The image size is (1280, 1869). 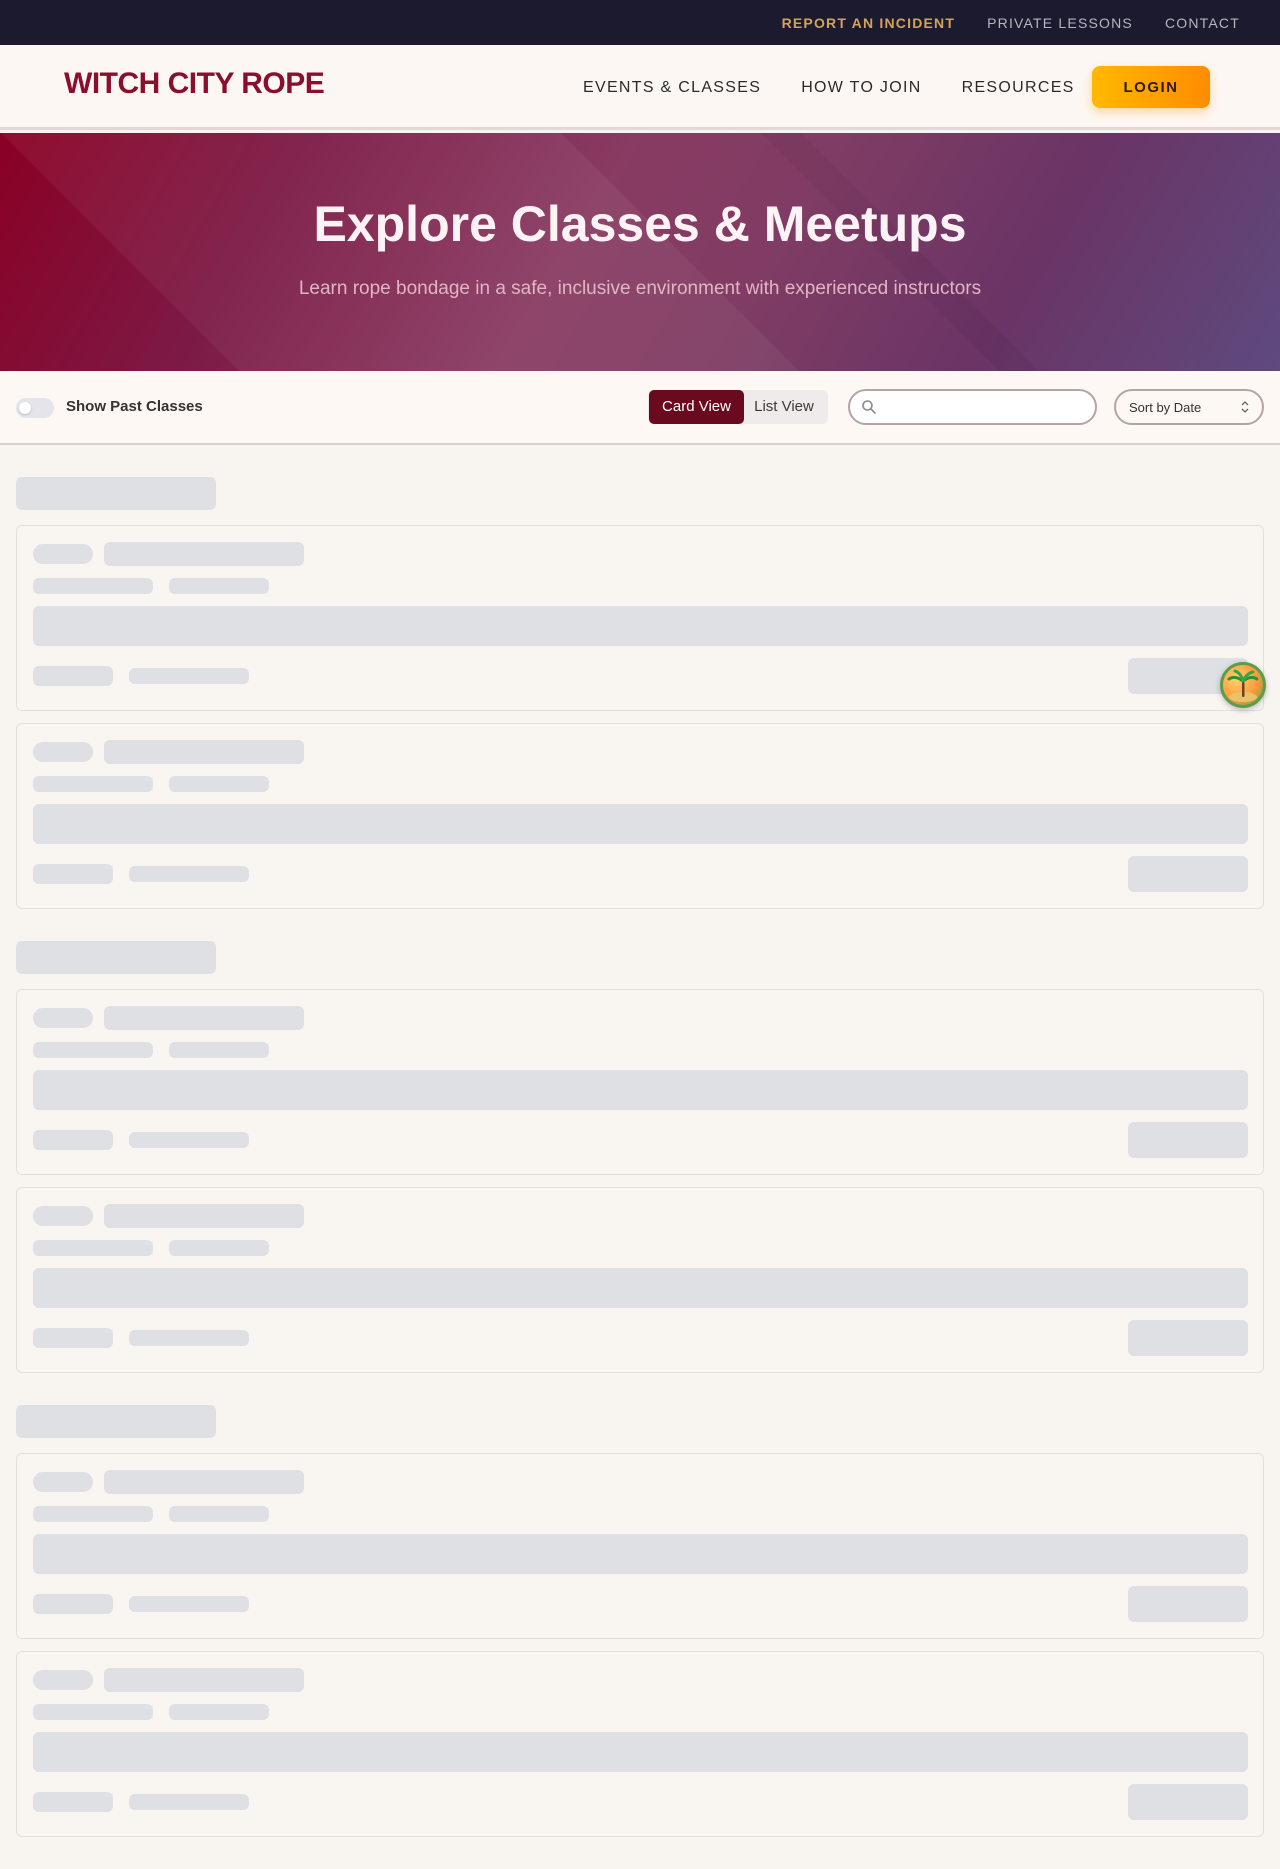 I want to click on search-input, so click(x=987, y=407).